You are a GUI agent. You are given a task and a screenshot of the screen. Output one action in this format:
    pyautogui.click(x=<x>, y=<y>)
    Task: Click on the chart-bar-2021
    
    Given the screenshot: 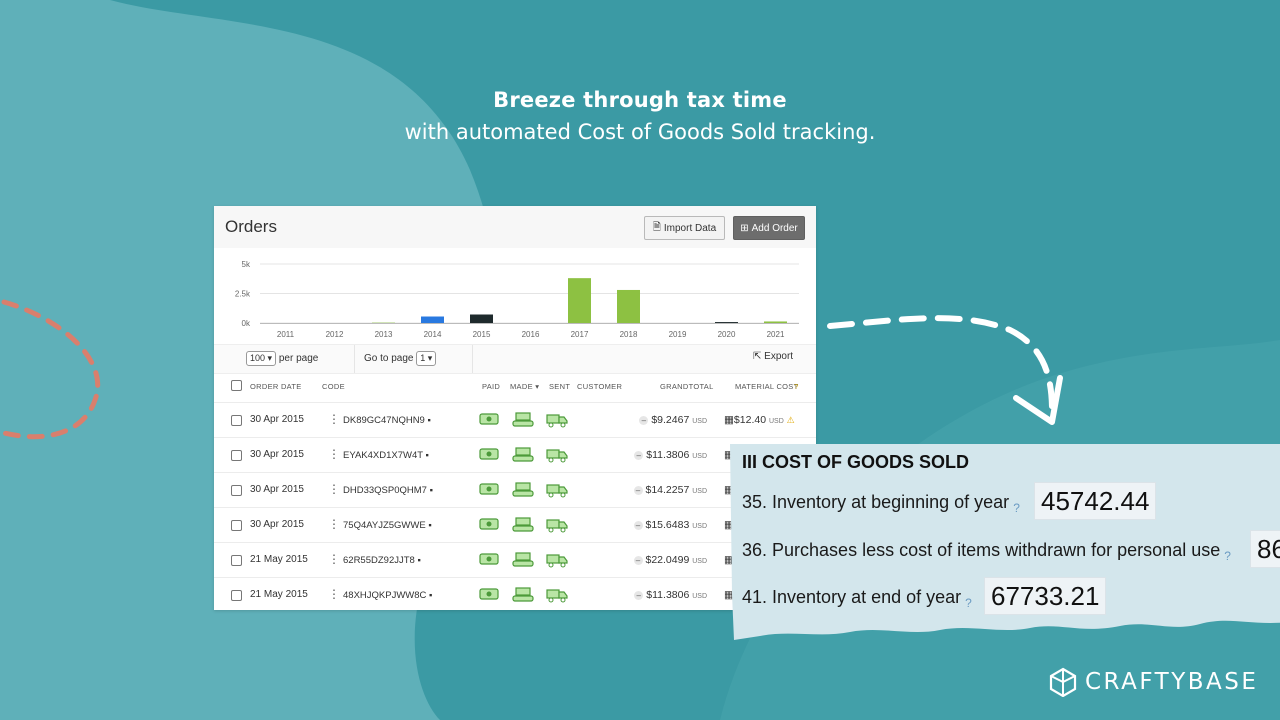 What is the action you would take?
    pyautogui.click(x=775, y=322)
    